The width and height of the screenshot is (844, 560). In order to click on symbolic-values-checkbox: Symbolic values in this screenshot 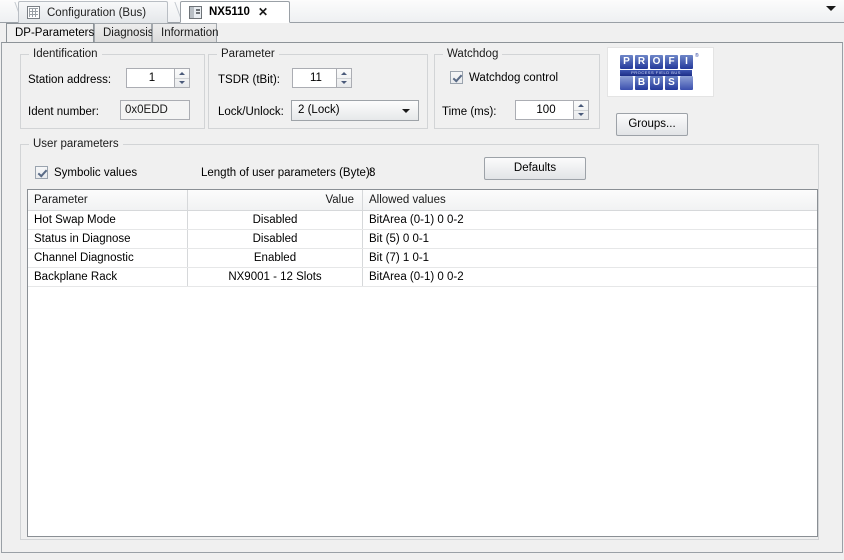, I will do `click(86, 172)`.